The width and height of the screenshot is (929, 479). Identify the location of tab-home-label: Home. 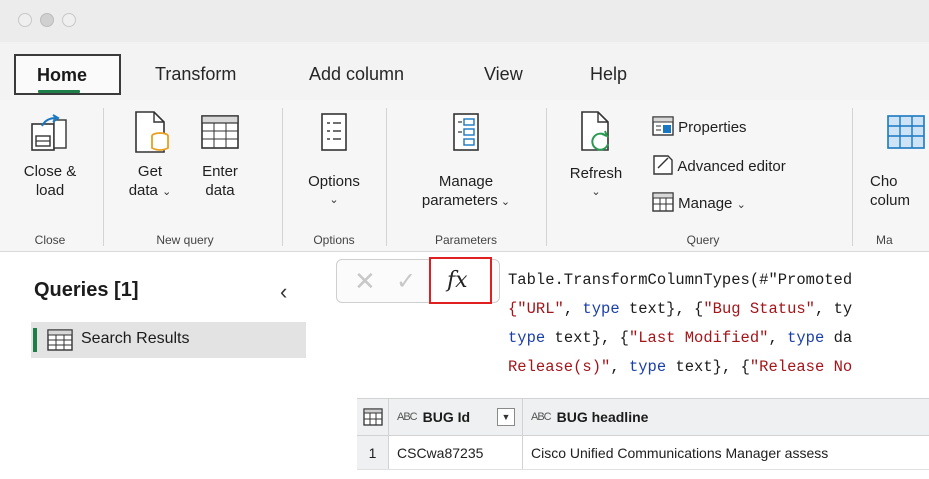
(62, 75).